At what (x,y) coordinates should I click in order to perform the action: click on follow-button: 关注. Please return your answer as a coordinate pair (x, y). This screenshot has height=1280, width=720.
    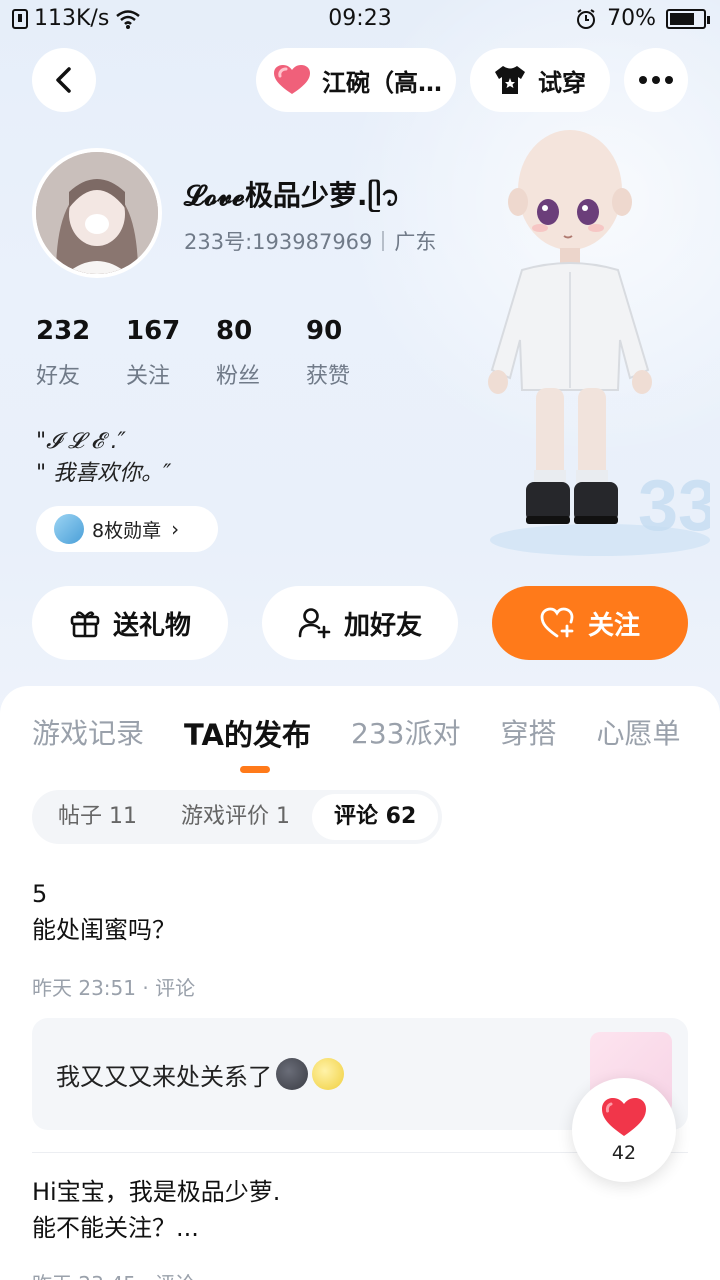
    Looking at the image, I should click on (590, 623).